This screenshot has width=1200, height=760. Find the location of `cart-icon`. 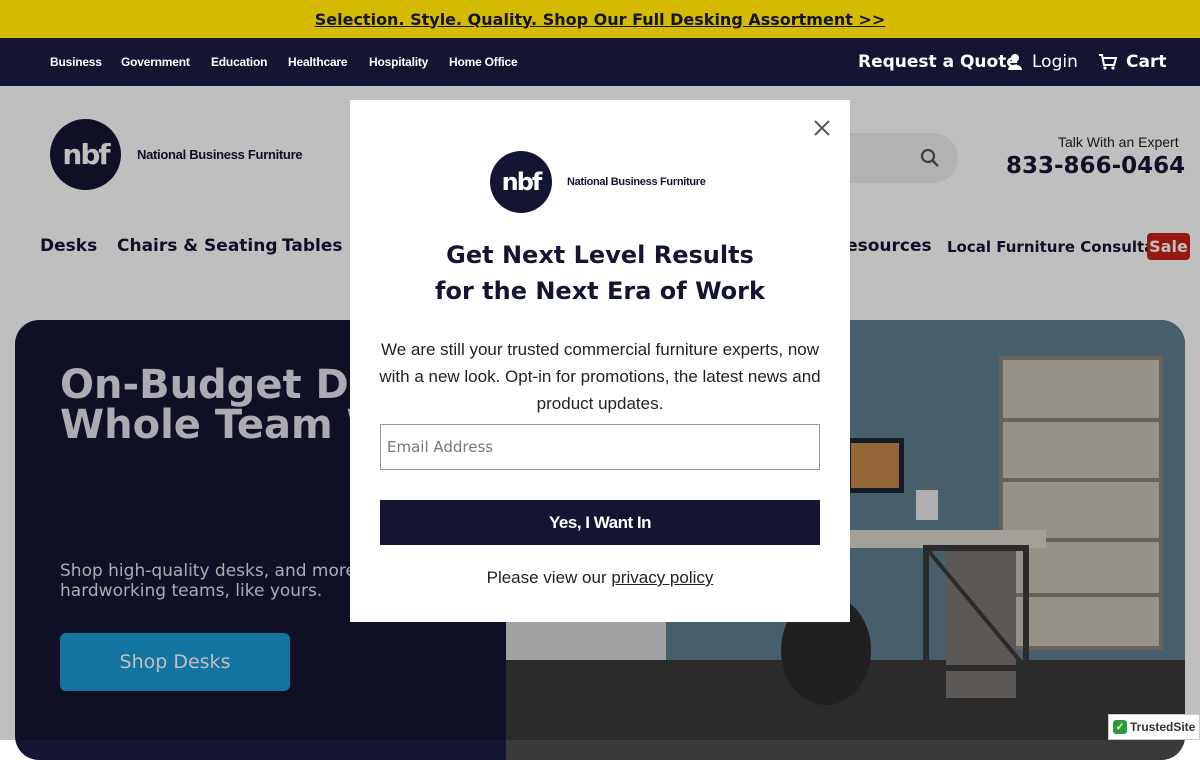

cart-icon is located at coordinates (1108, 62).